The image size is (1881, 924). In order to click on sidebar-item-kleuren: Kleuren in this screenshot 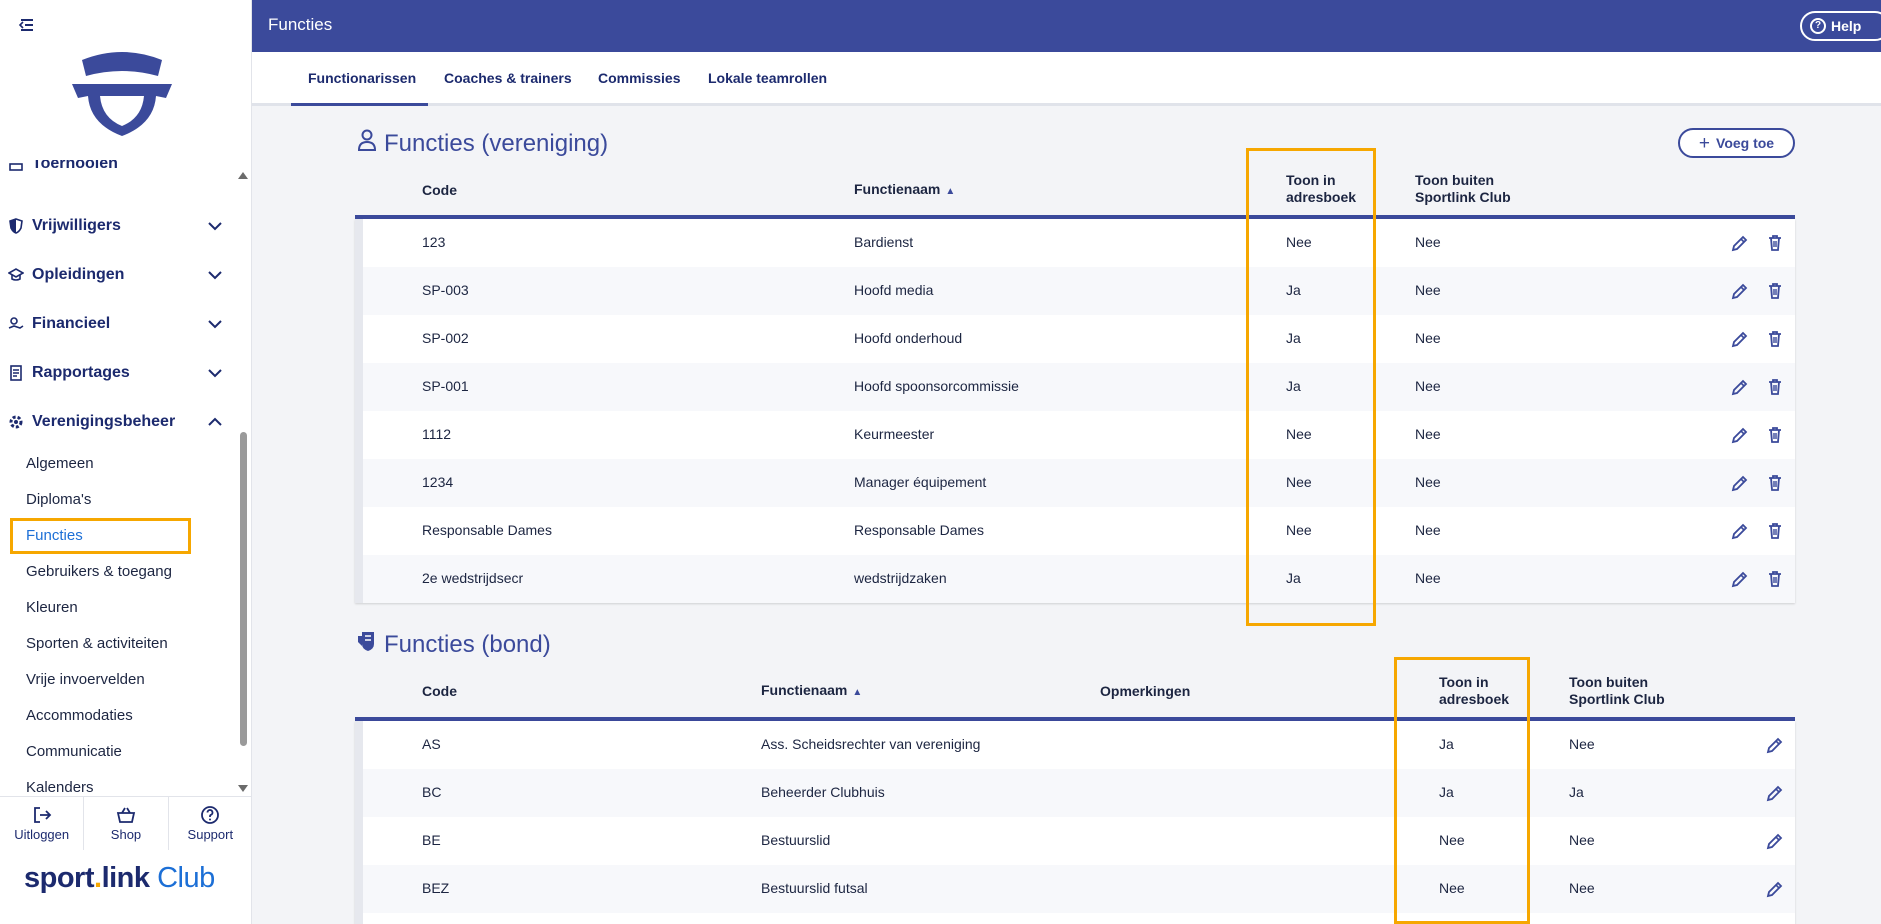, I will do `click(52, 607)`.